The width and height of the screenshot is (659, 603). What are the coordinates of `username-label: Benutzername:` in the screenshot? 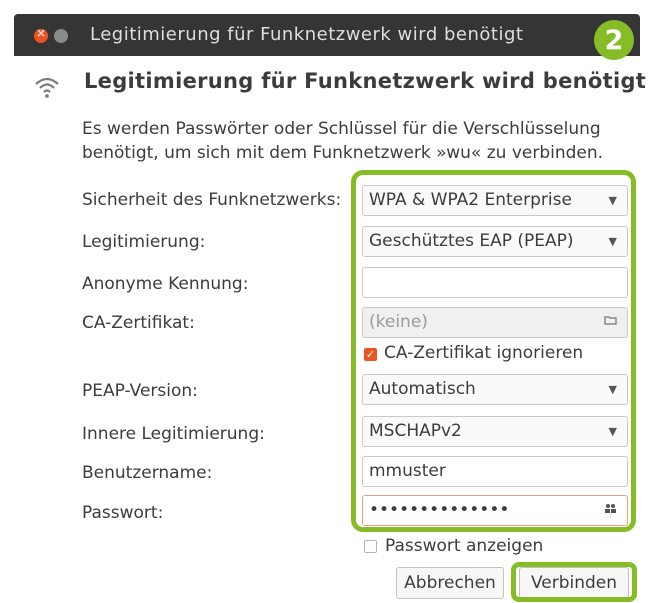 It's located at (147, 473).